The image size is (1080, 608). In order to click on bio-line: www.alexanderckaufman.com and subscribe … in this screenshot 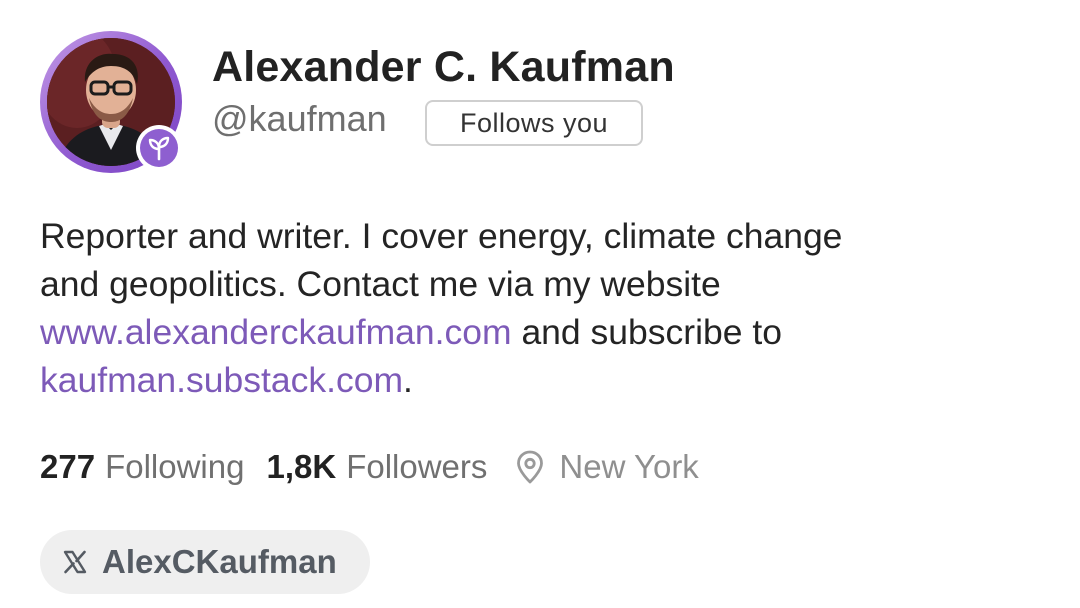, I will do `click(535, 332)`.